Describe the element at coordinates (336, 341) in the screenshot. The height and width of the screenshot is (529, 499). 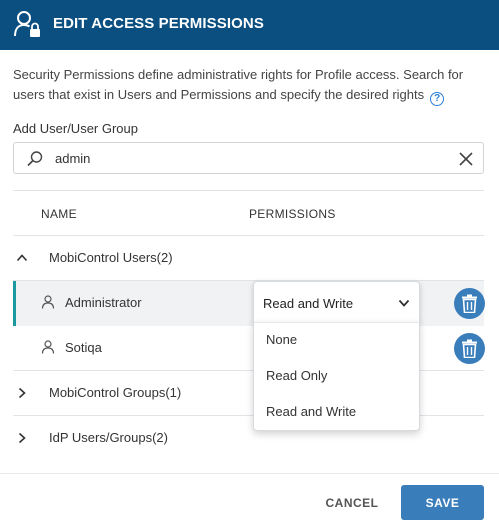
I see `dropdown-option-none: None` at that location.